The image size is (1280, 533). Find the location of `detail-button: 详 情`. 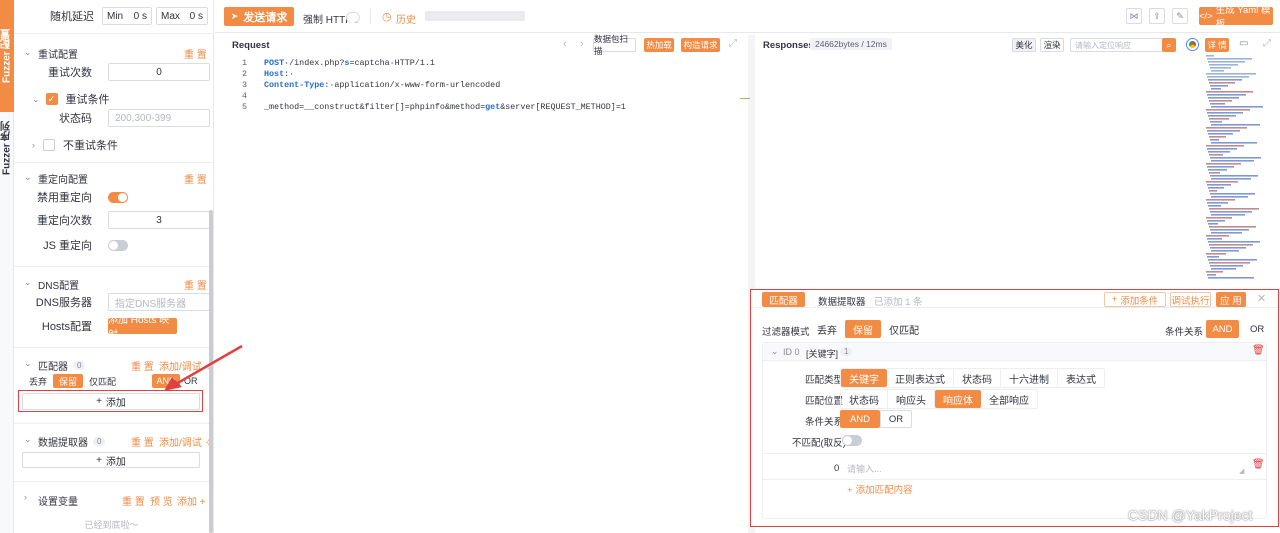

detail-button: 详 情 is located at coordinates (1217, 45).